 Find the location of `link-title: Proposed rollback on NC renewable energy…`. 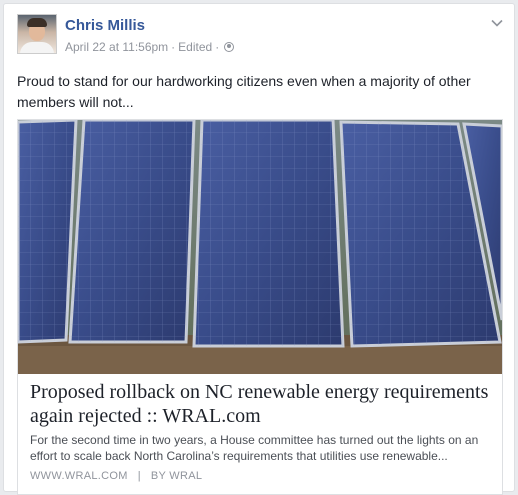

link-title: Proposed rollback on NC renewable energy… is located at coordinates (262, 404).